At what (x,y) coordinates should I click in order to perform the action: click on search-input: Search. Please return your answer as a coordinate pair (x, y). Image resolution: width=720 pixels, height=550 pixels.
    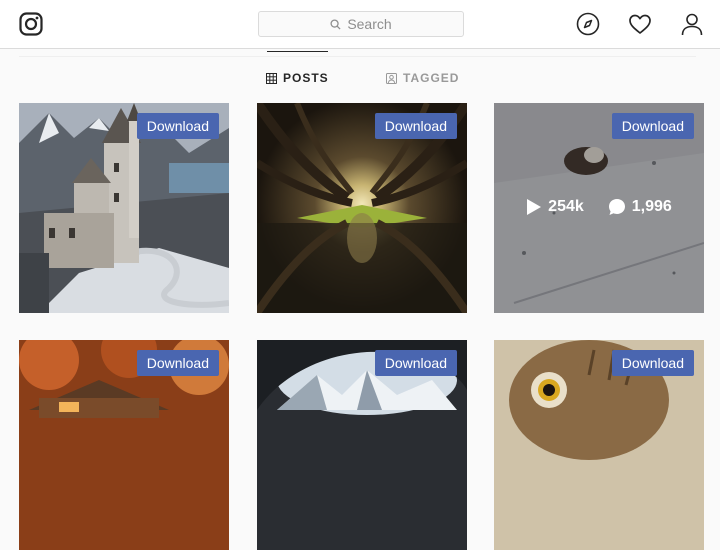
    Looking at the image, I should click on (361, 24).